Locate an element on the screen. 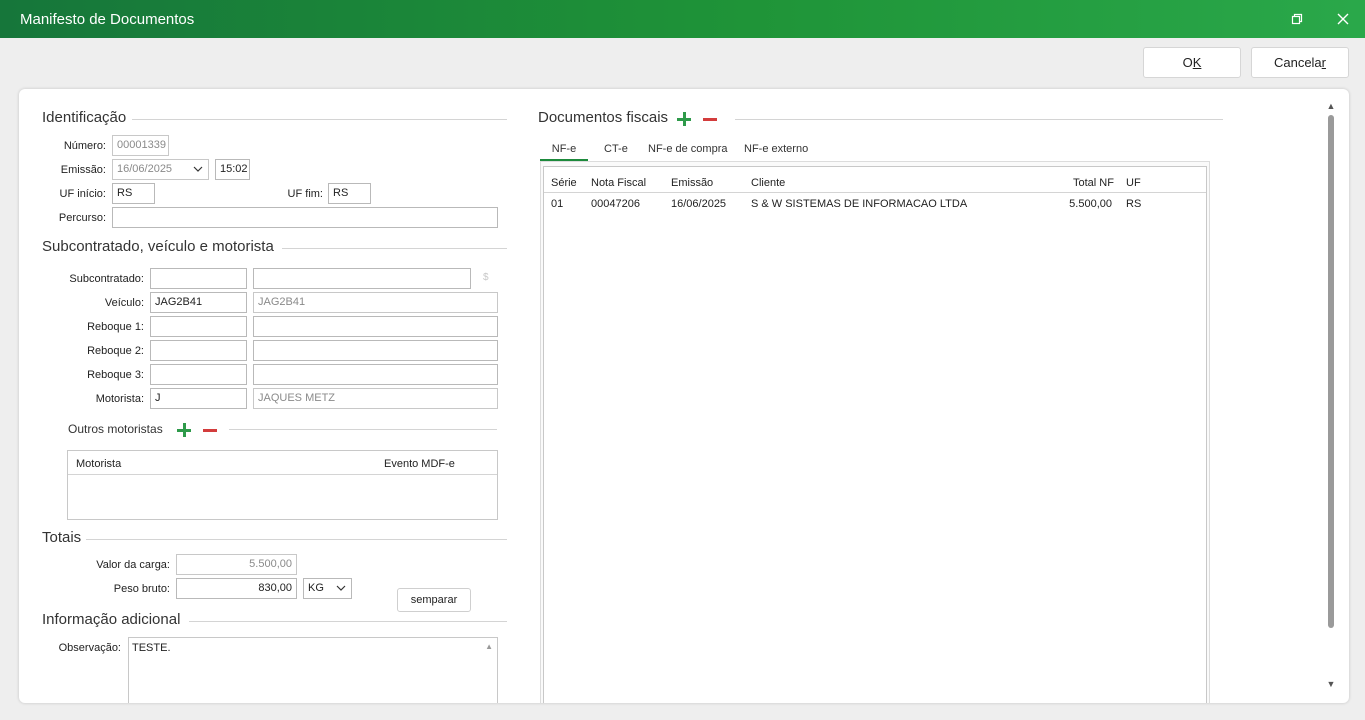 The height and width of the screenshot is (720, 1365). title-bar: Manifesto de Documentos is located at coordinates (682, 19).